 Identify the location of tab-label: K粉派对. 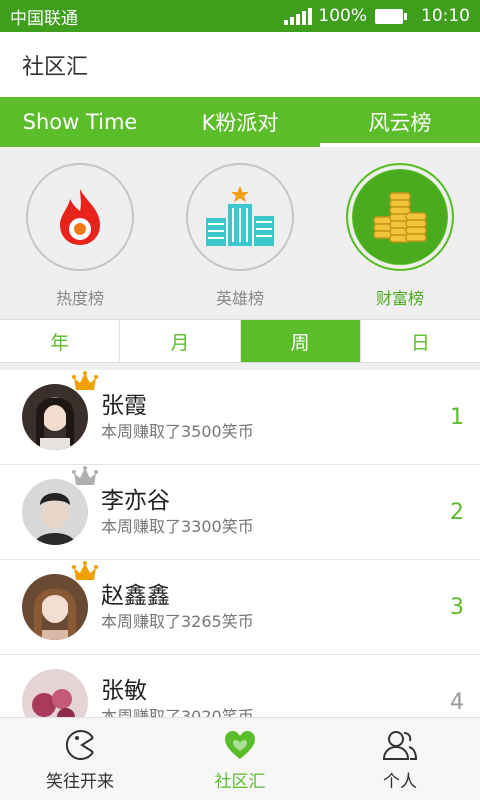
(240, 123).